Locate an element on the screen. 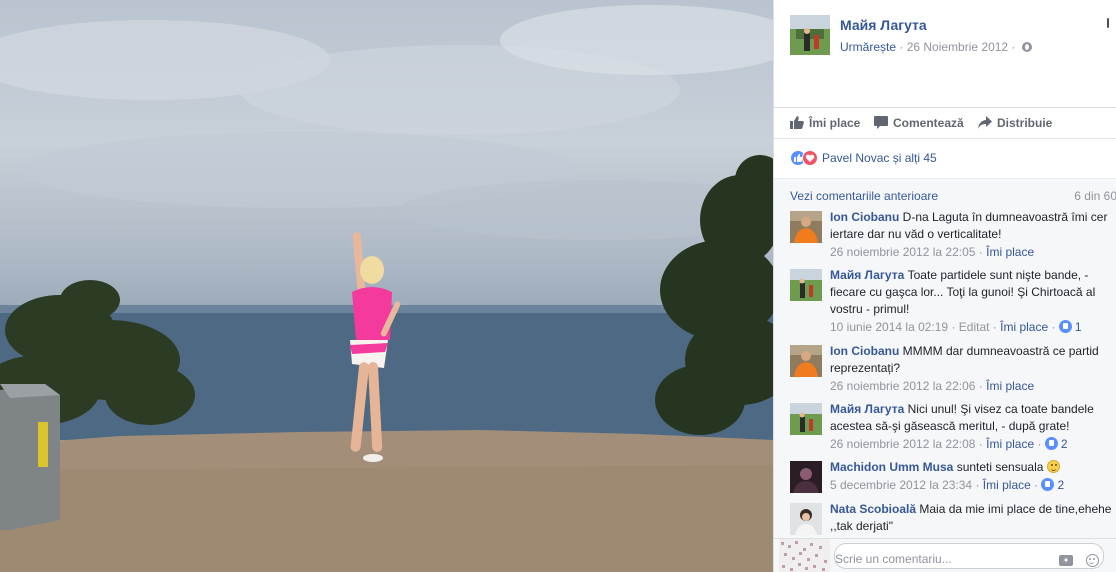 This screenshot has width=1116, height=572. comment-count: 6 din 60 is located at coordinates (1095, 196).